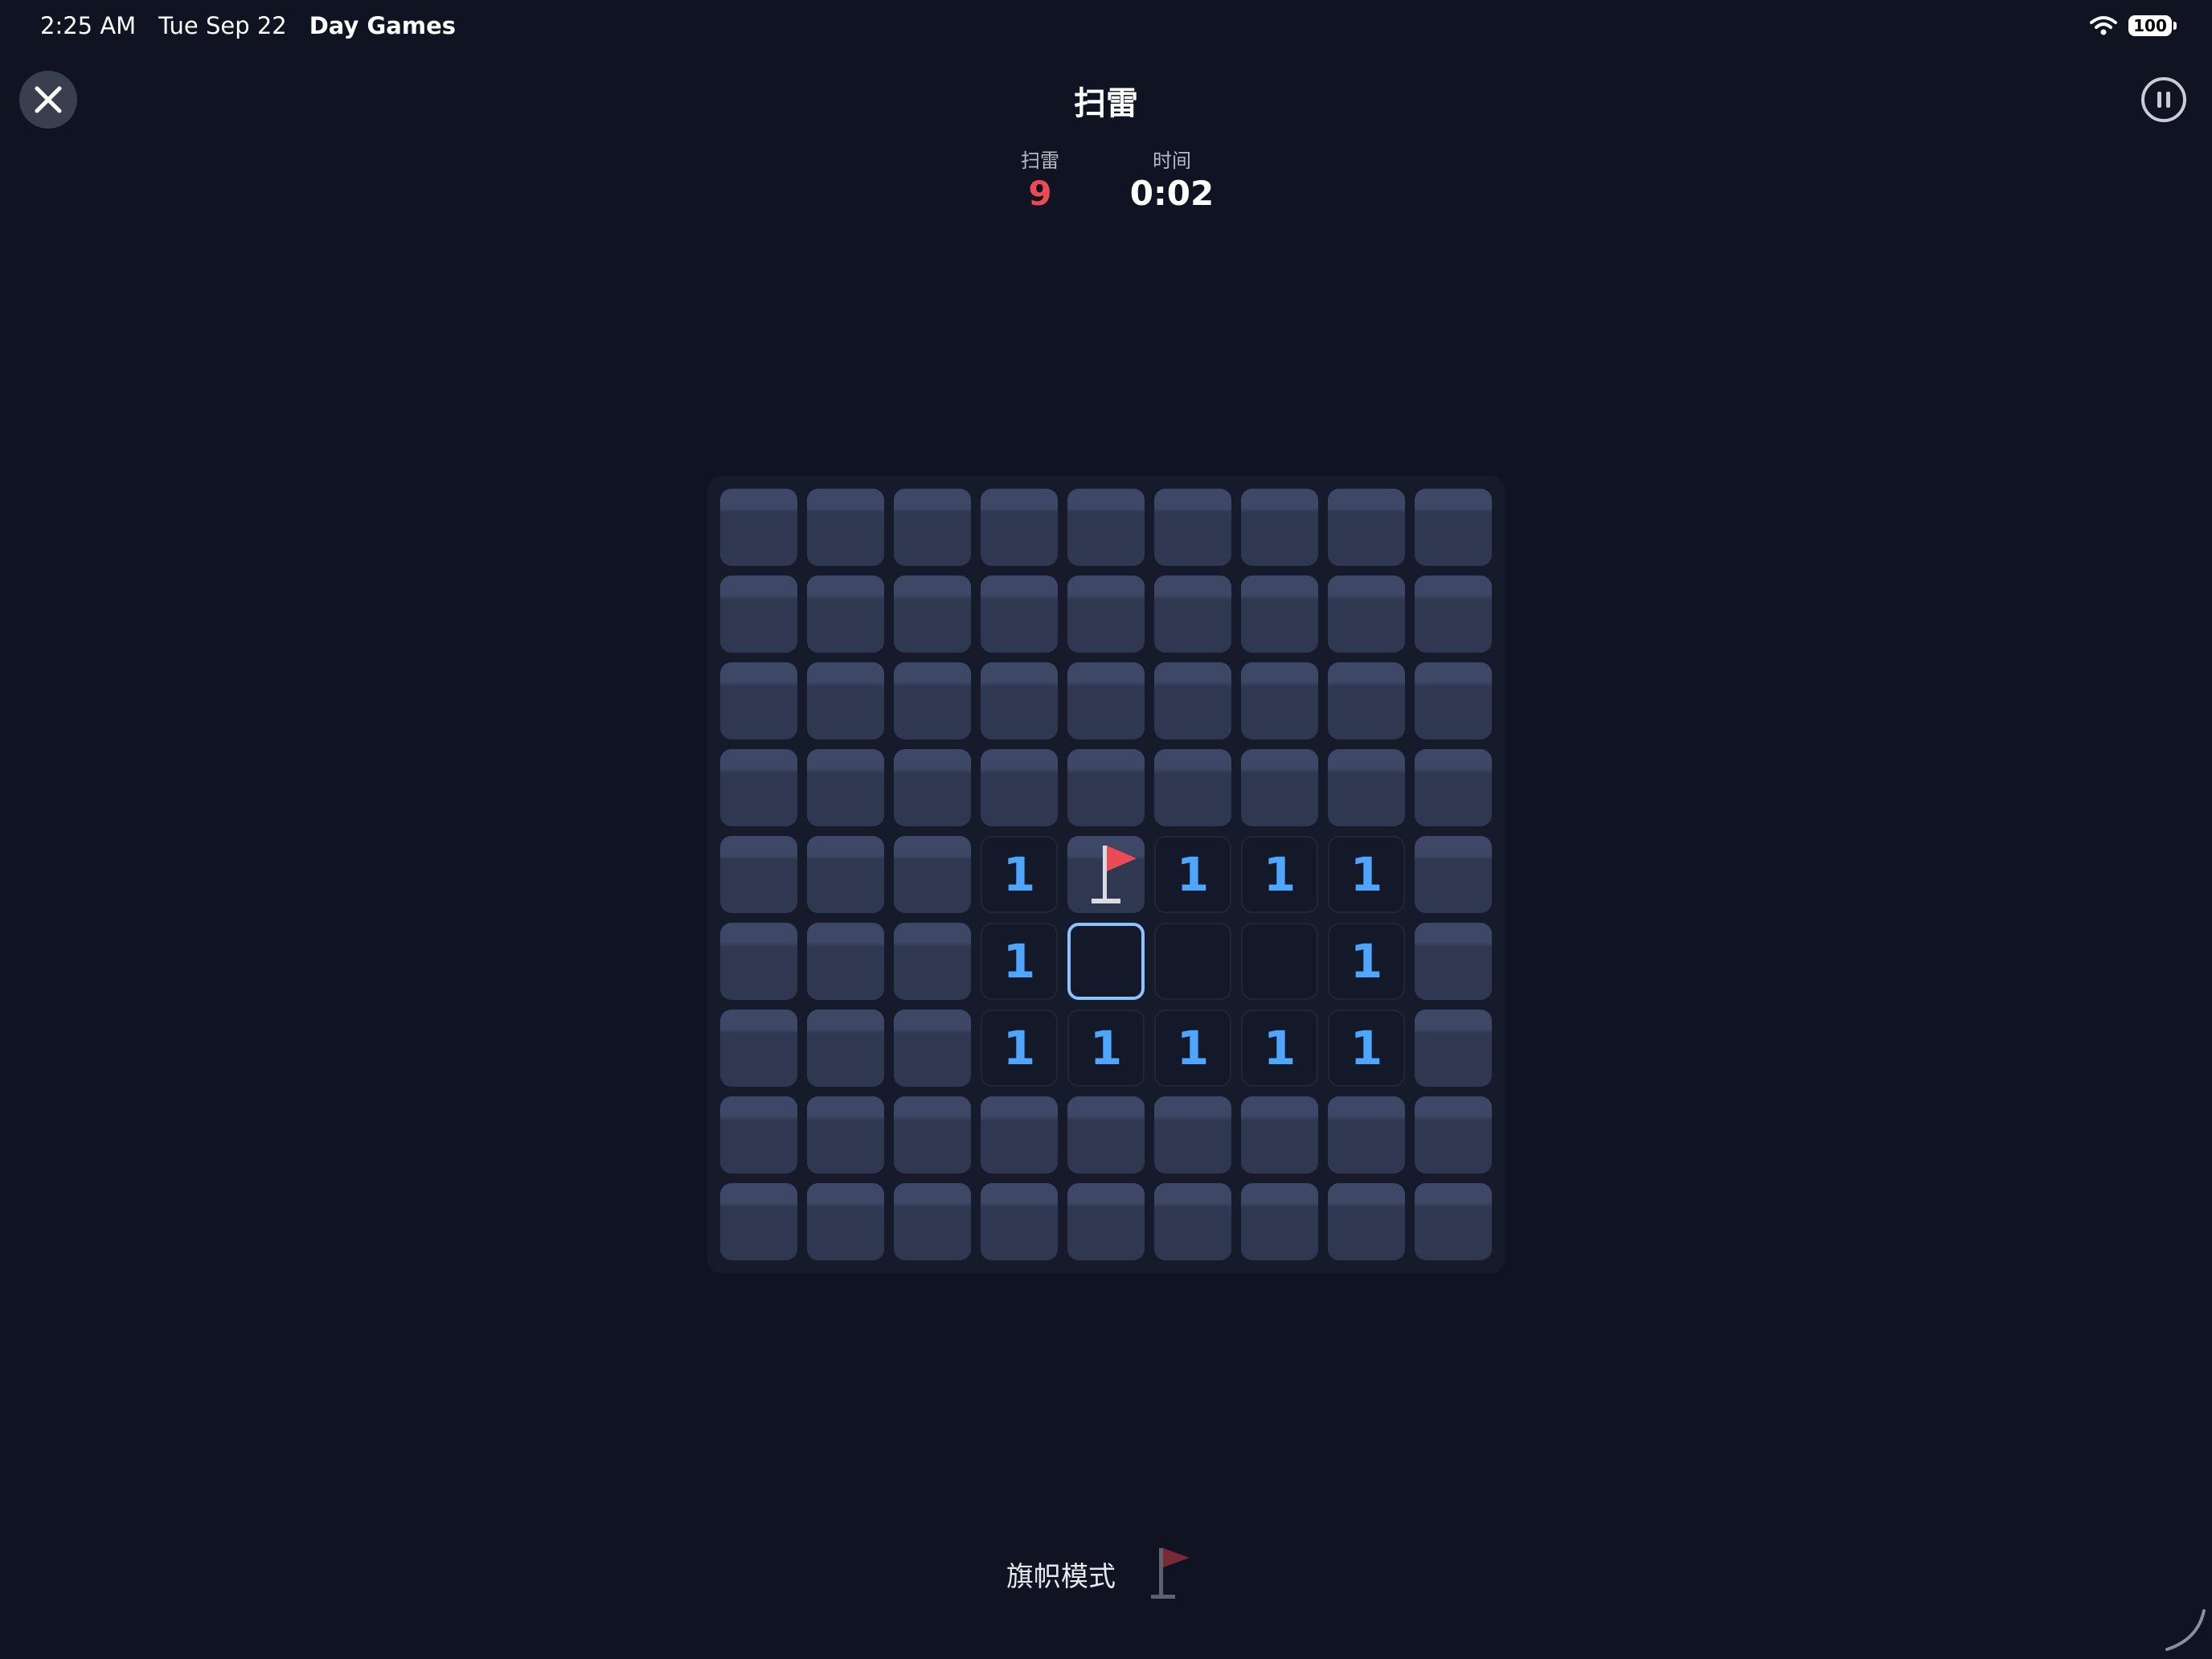 Image resolution: width=2212 pixels, height=1659 pixels. Describe the element at coordinates (1106, 103) in the screenshot. I see `page-title: 扫雷` at that location.